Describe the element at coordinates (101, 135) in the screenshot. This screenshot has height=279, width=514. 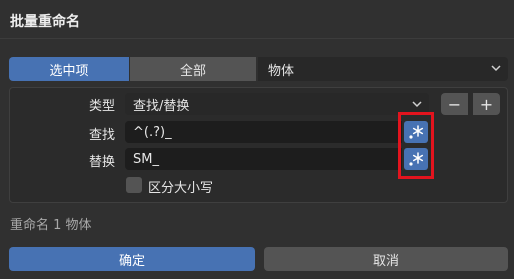
I see `find-label: 查找` at that location.